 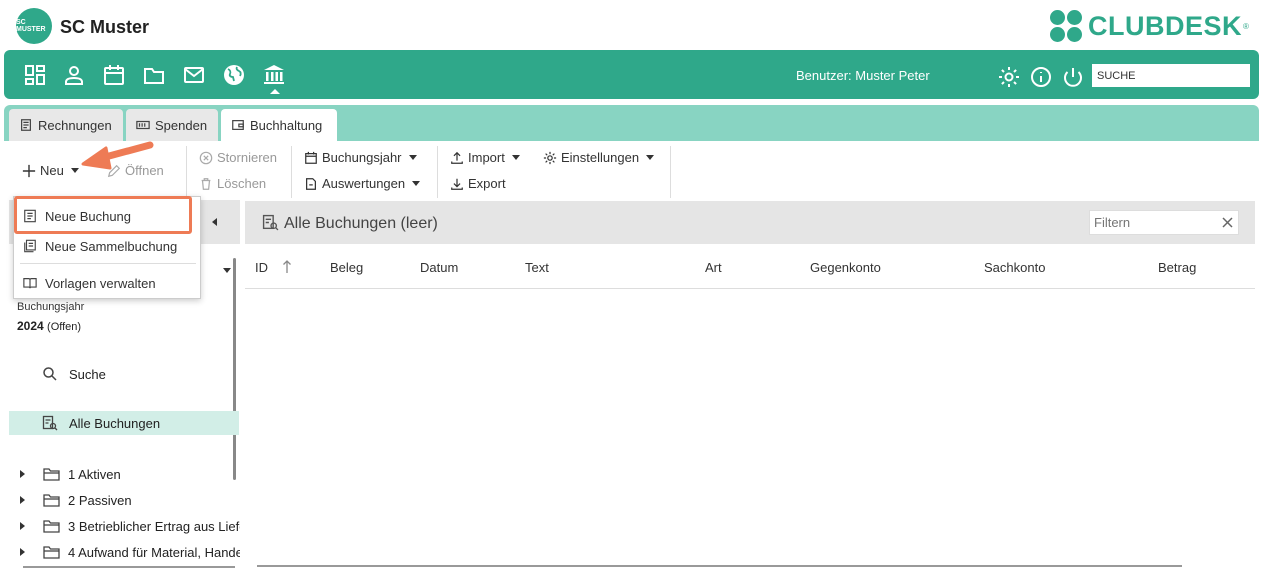 I want to click on search-icon, so click(x=50, y=374).